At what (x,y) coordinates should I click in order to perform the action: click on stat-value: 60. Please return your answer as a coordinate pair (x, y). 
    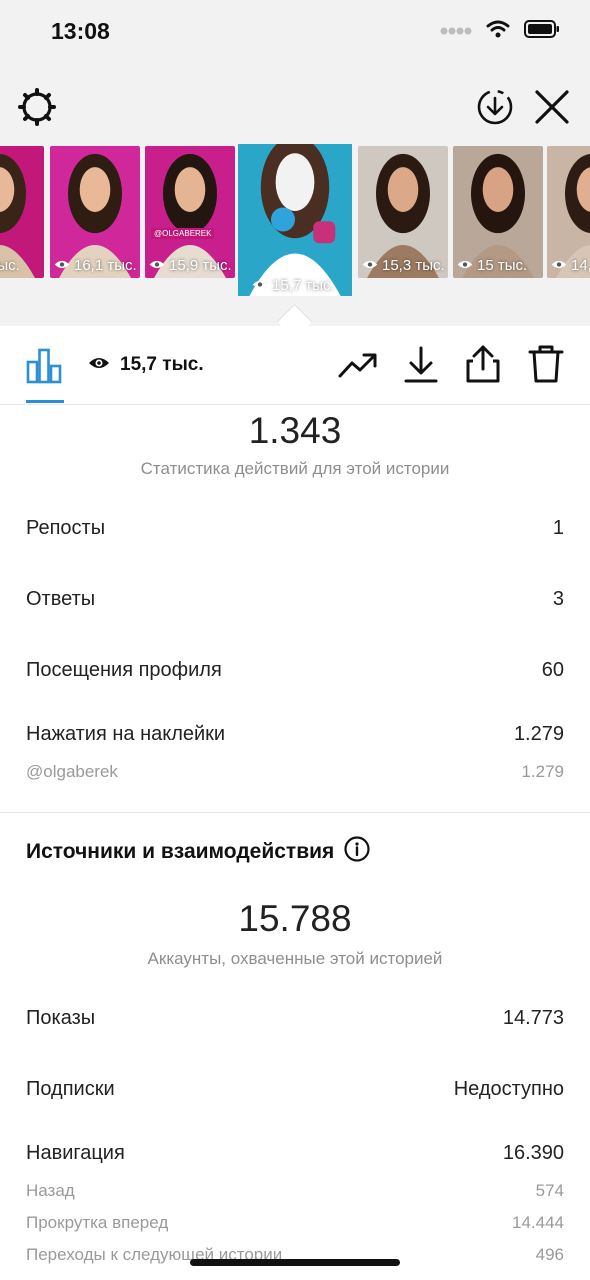
    Looking at the image, I should click on (552, 670).